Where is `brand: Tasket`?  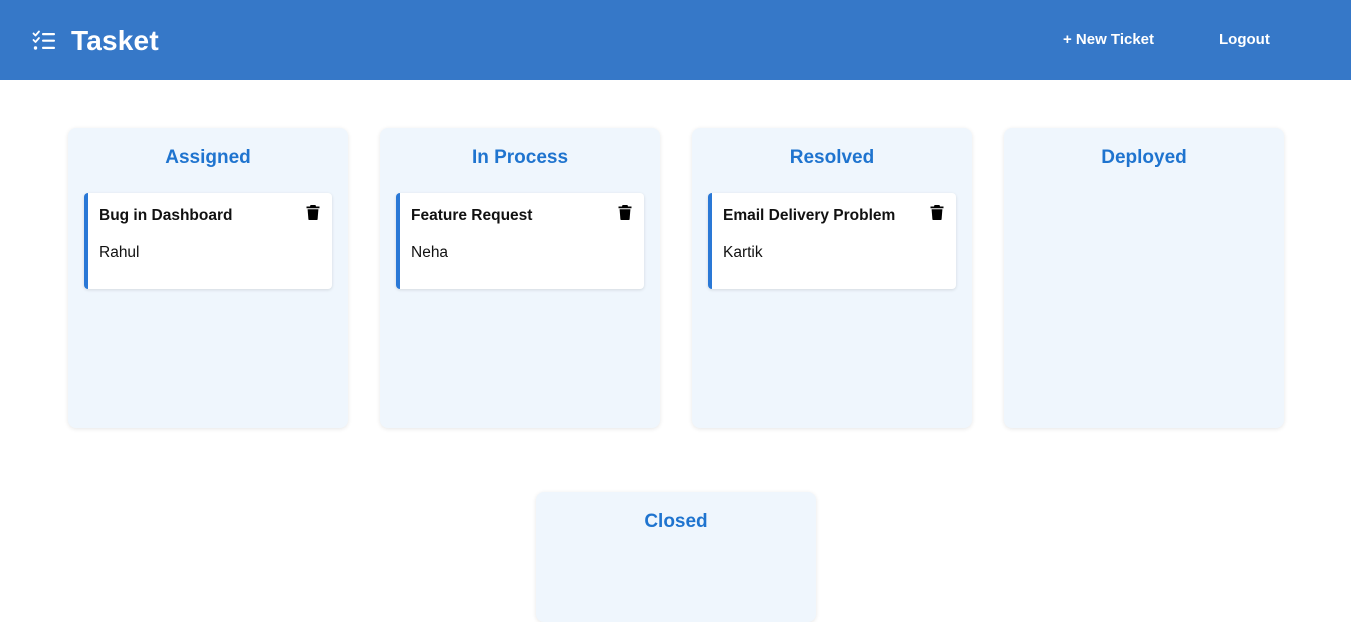
brand: Tasket is located at coordinates (95, 41).